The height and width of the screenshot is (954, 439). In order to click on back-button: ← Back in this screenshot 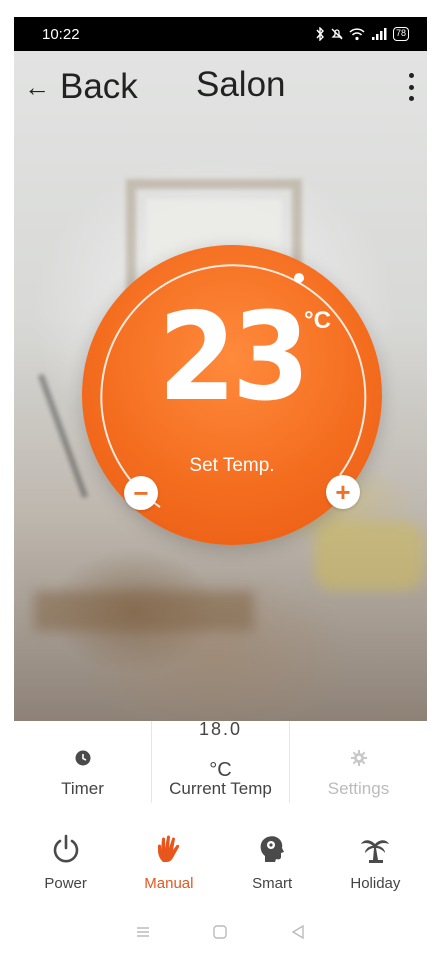, I will do `click(76, 87)`.